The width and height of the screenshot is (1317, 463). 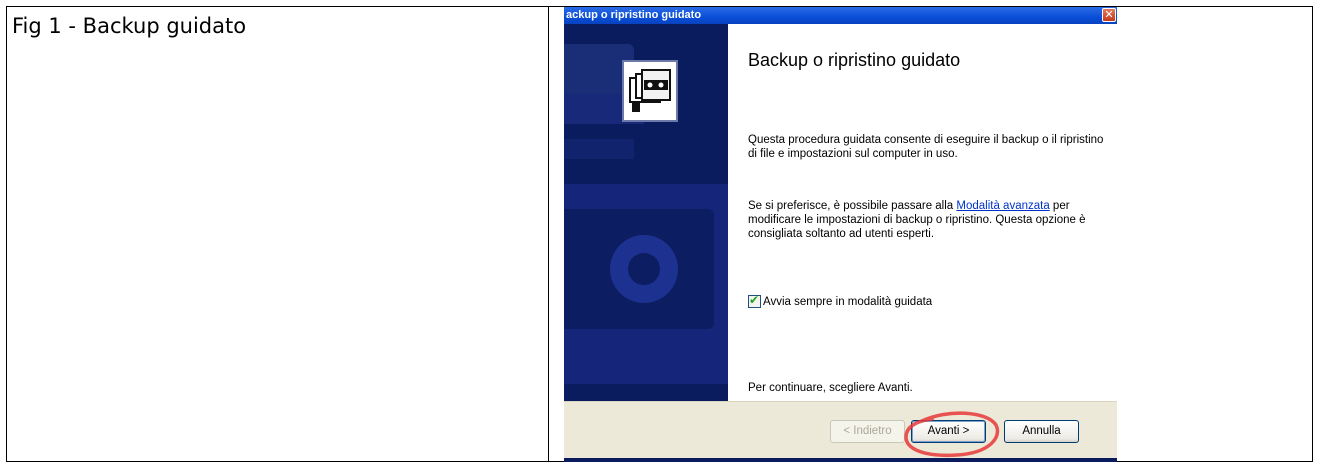 I want to click on cancel-button: Annulla, so click(x=1041, y=431).